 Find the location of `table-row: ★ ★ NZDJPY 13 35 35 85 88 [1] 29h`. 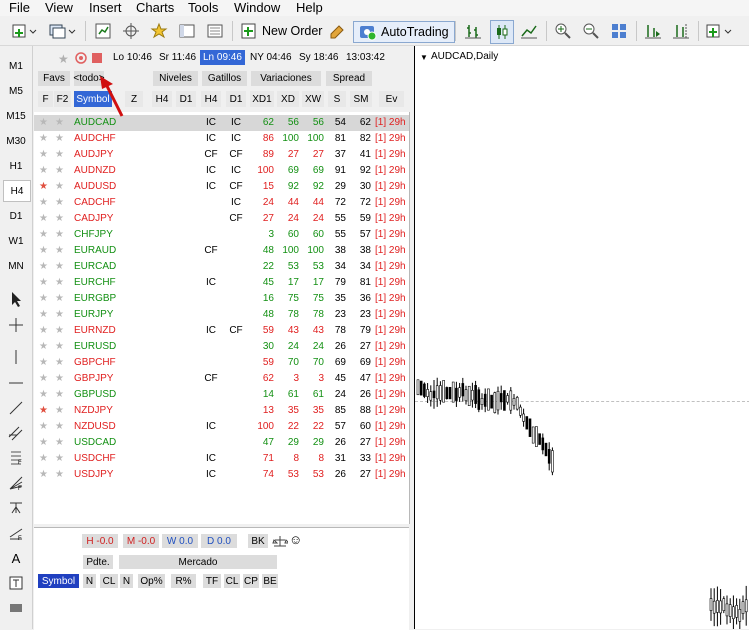

table-row: ★ ★ NZDJPY 13 35 35 85 88 [1] 29h is located at coordinates (221, 411).